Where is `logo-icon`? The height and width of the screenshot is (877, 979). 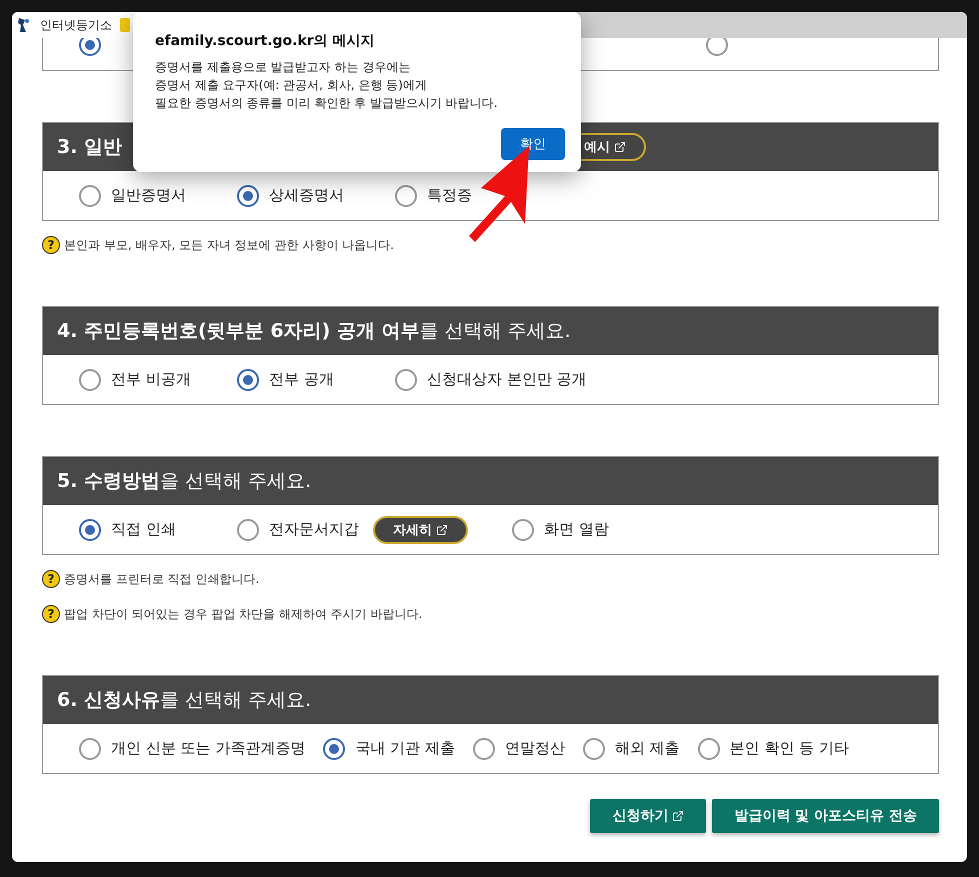 logo-icon is located at coordinates (24, 25).